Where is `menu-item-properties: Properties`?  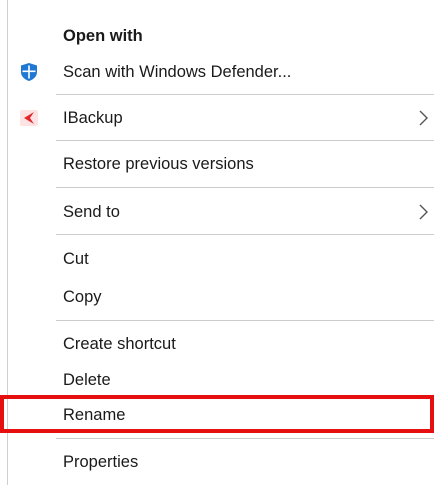 menu-item-properties: Properties is located at coordinates (222, 462).